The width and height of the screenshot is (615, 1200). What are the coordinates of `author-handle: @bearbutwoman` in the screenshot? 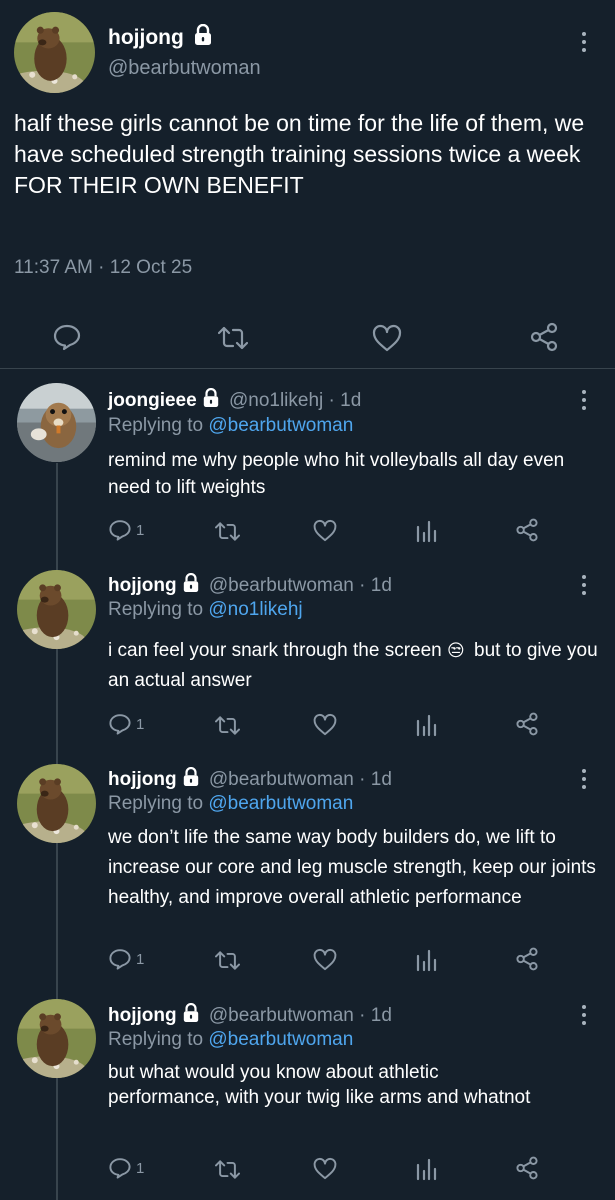 It's located at (184, 68).